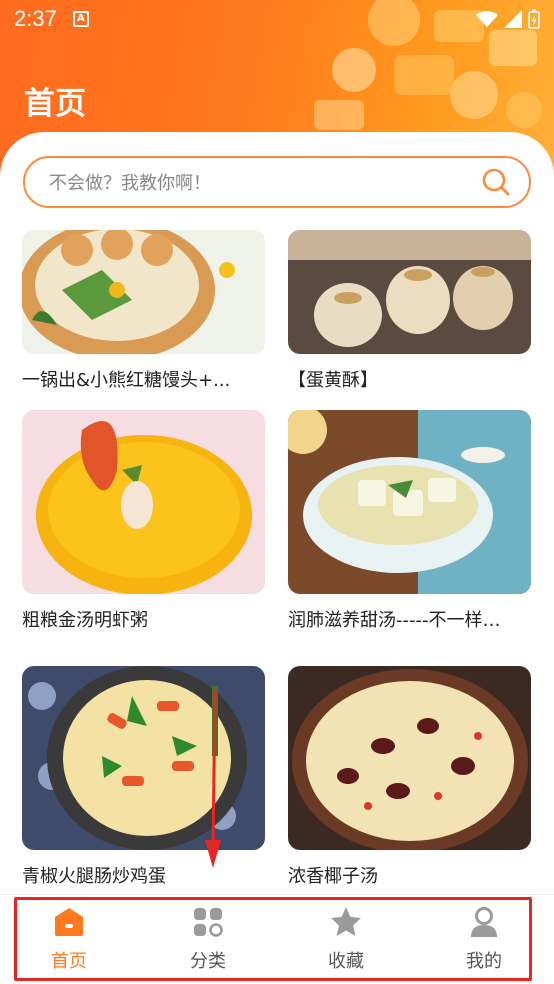 This screenshot has height=984, width=554. What do you see at coordinates (534, 19) in the screenshot?
I see `battery-icon` at bounding box center [534, 19].